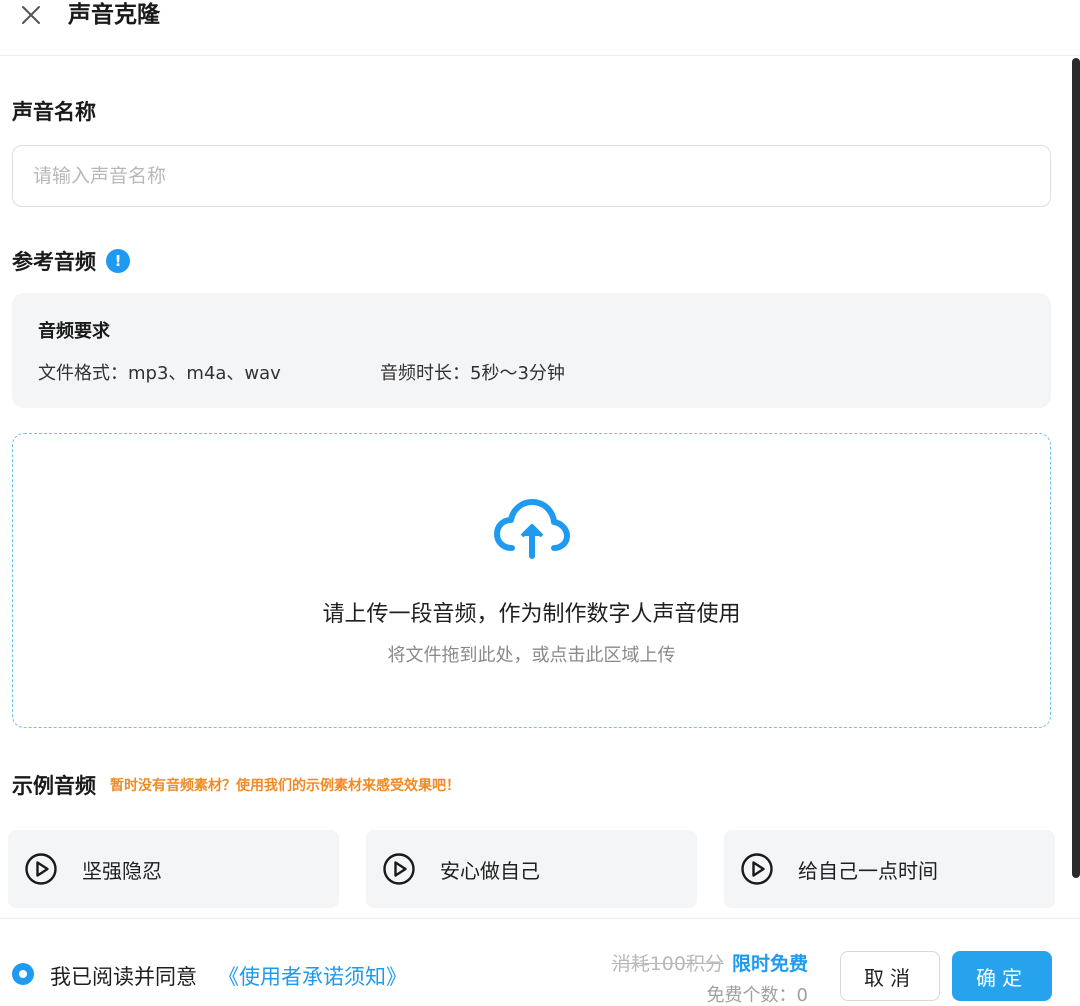 The height and width of the screenshot is (1006, 1080). I want to click on examples-heading: 示例音频 暂时没有音频素材？使用我们的示例素材来感受效果吧！, so click(236, 785).